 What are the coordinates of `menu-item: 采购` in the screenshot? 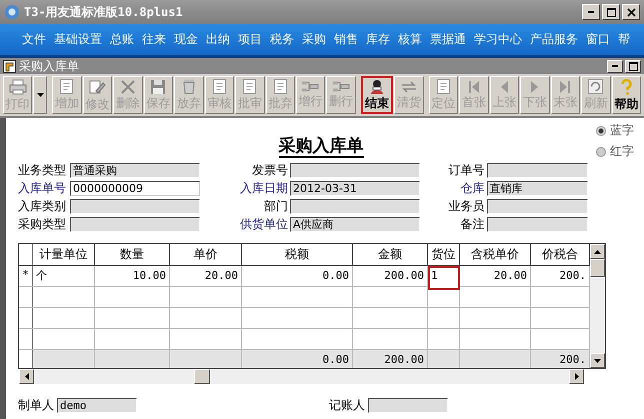 It's located at (314, 39).